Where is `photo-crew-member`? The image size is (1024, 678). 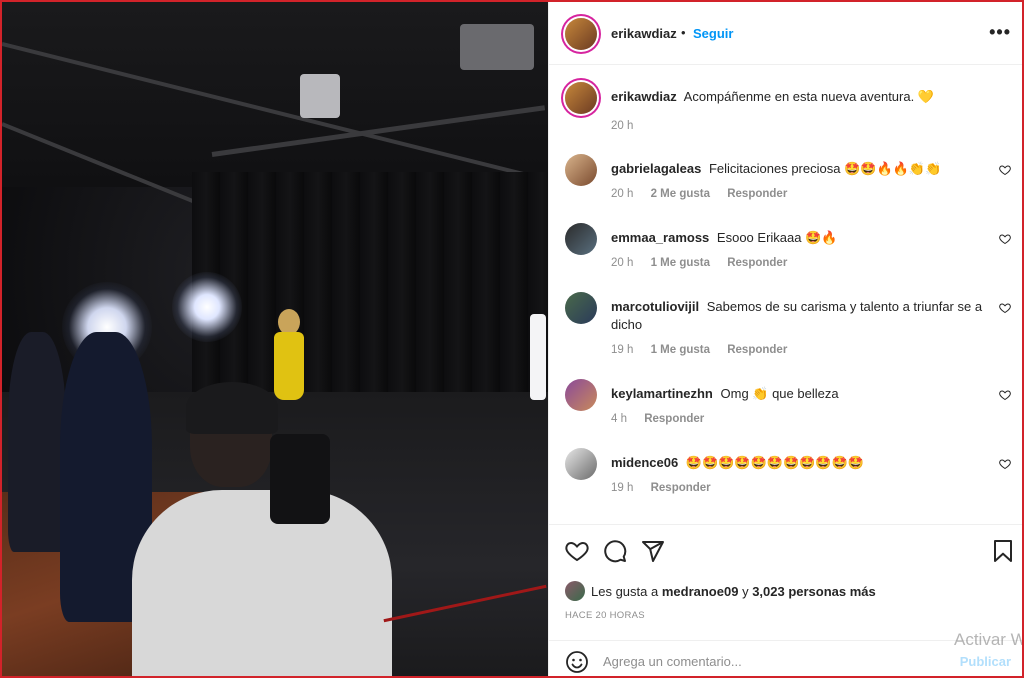 photo-crew-member is located at coordinates (37, 442).